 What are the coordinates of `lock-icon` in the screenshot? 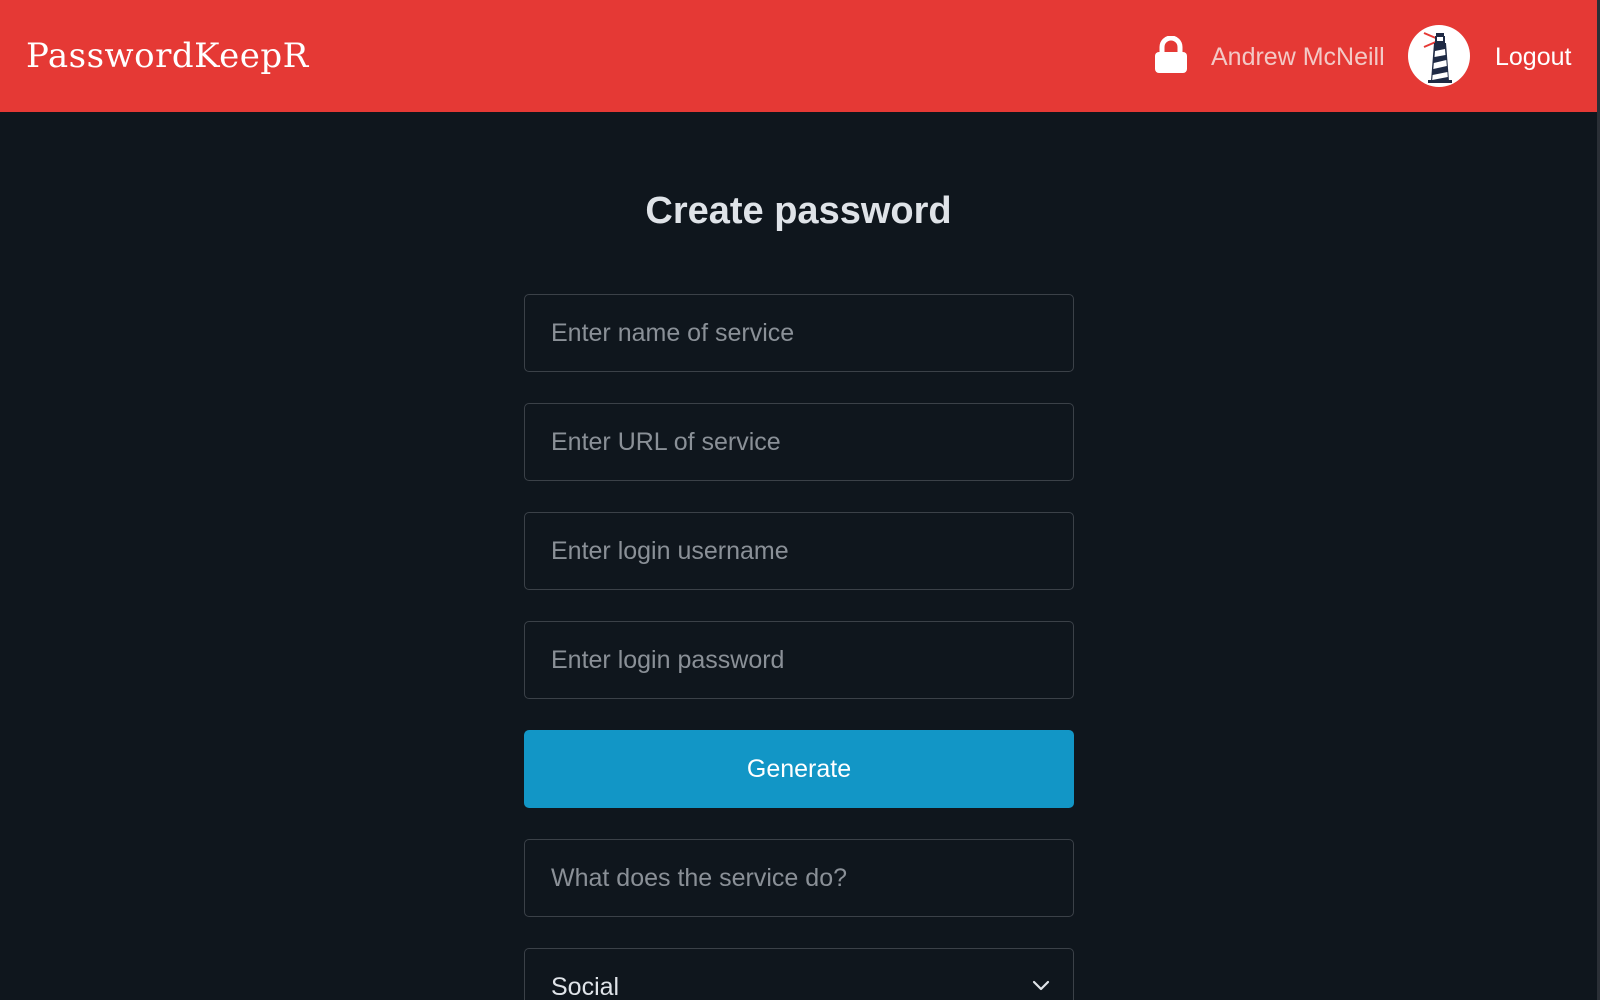 It's located at (1171, 54).